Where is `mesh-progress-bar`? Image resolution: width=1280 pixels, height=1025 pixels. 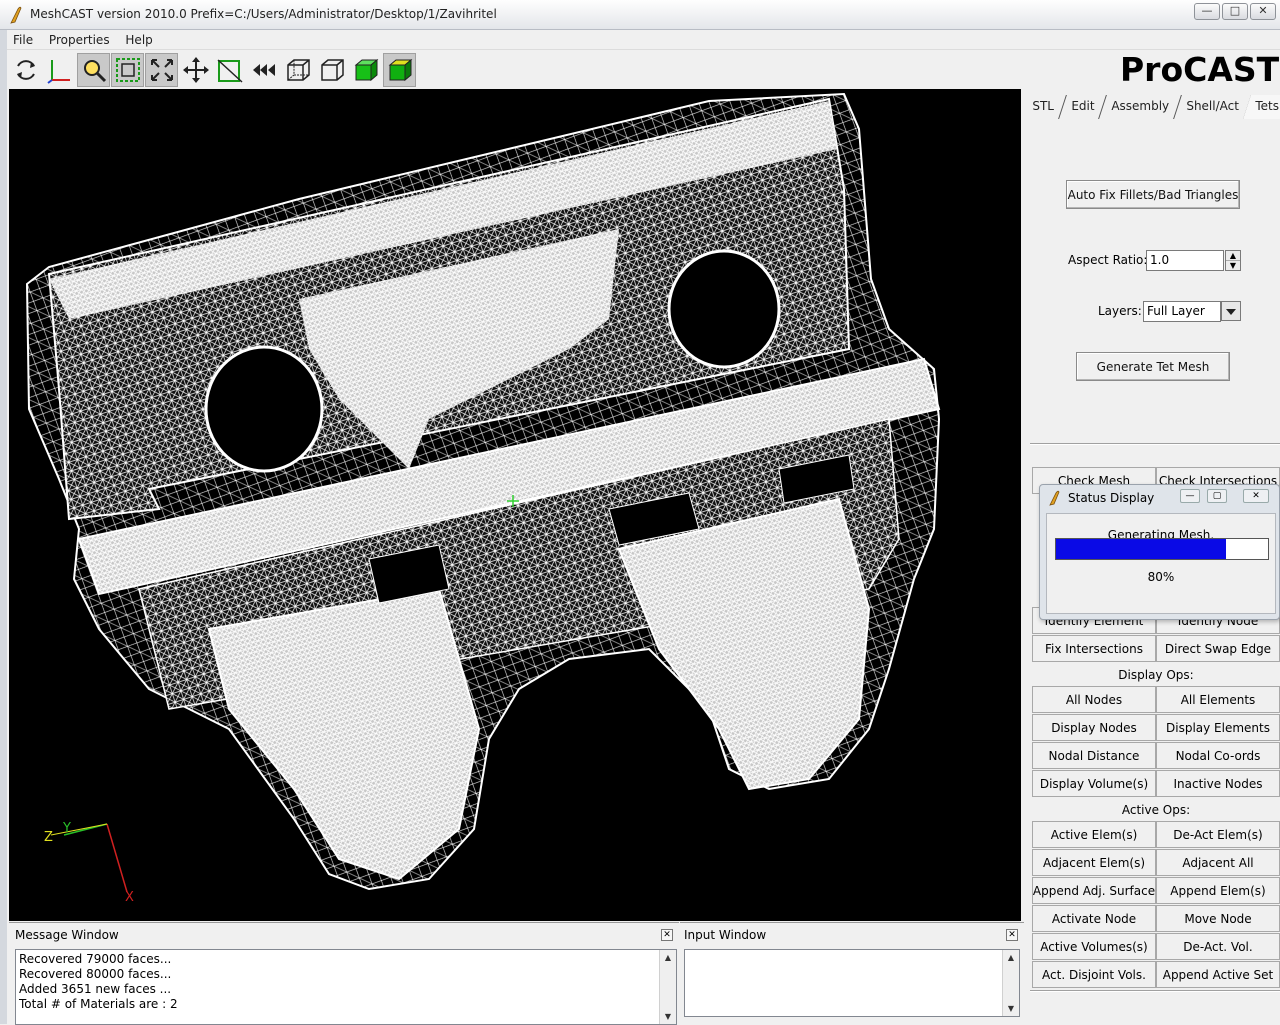
mesh-progress-bar is located at coordinates (1162, 549).